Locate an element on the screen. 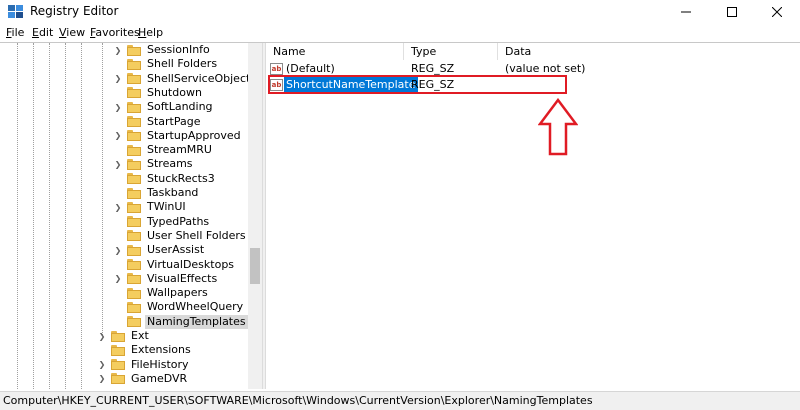 This screenshot has height=410, width=800. tree-item: ❯ UserAssist is located at coordinates (159, 250).